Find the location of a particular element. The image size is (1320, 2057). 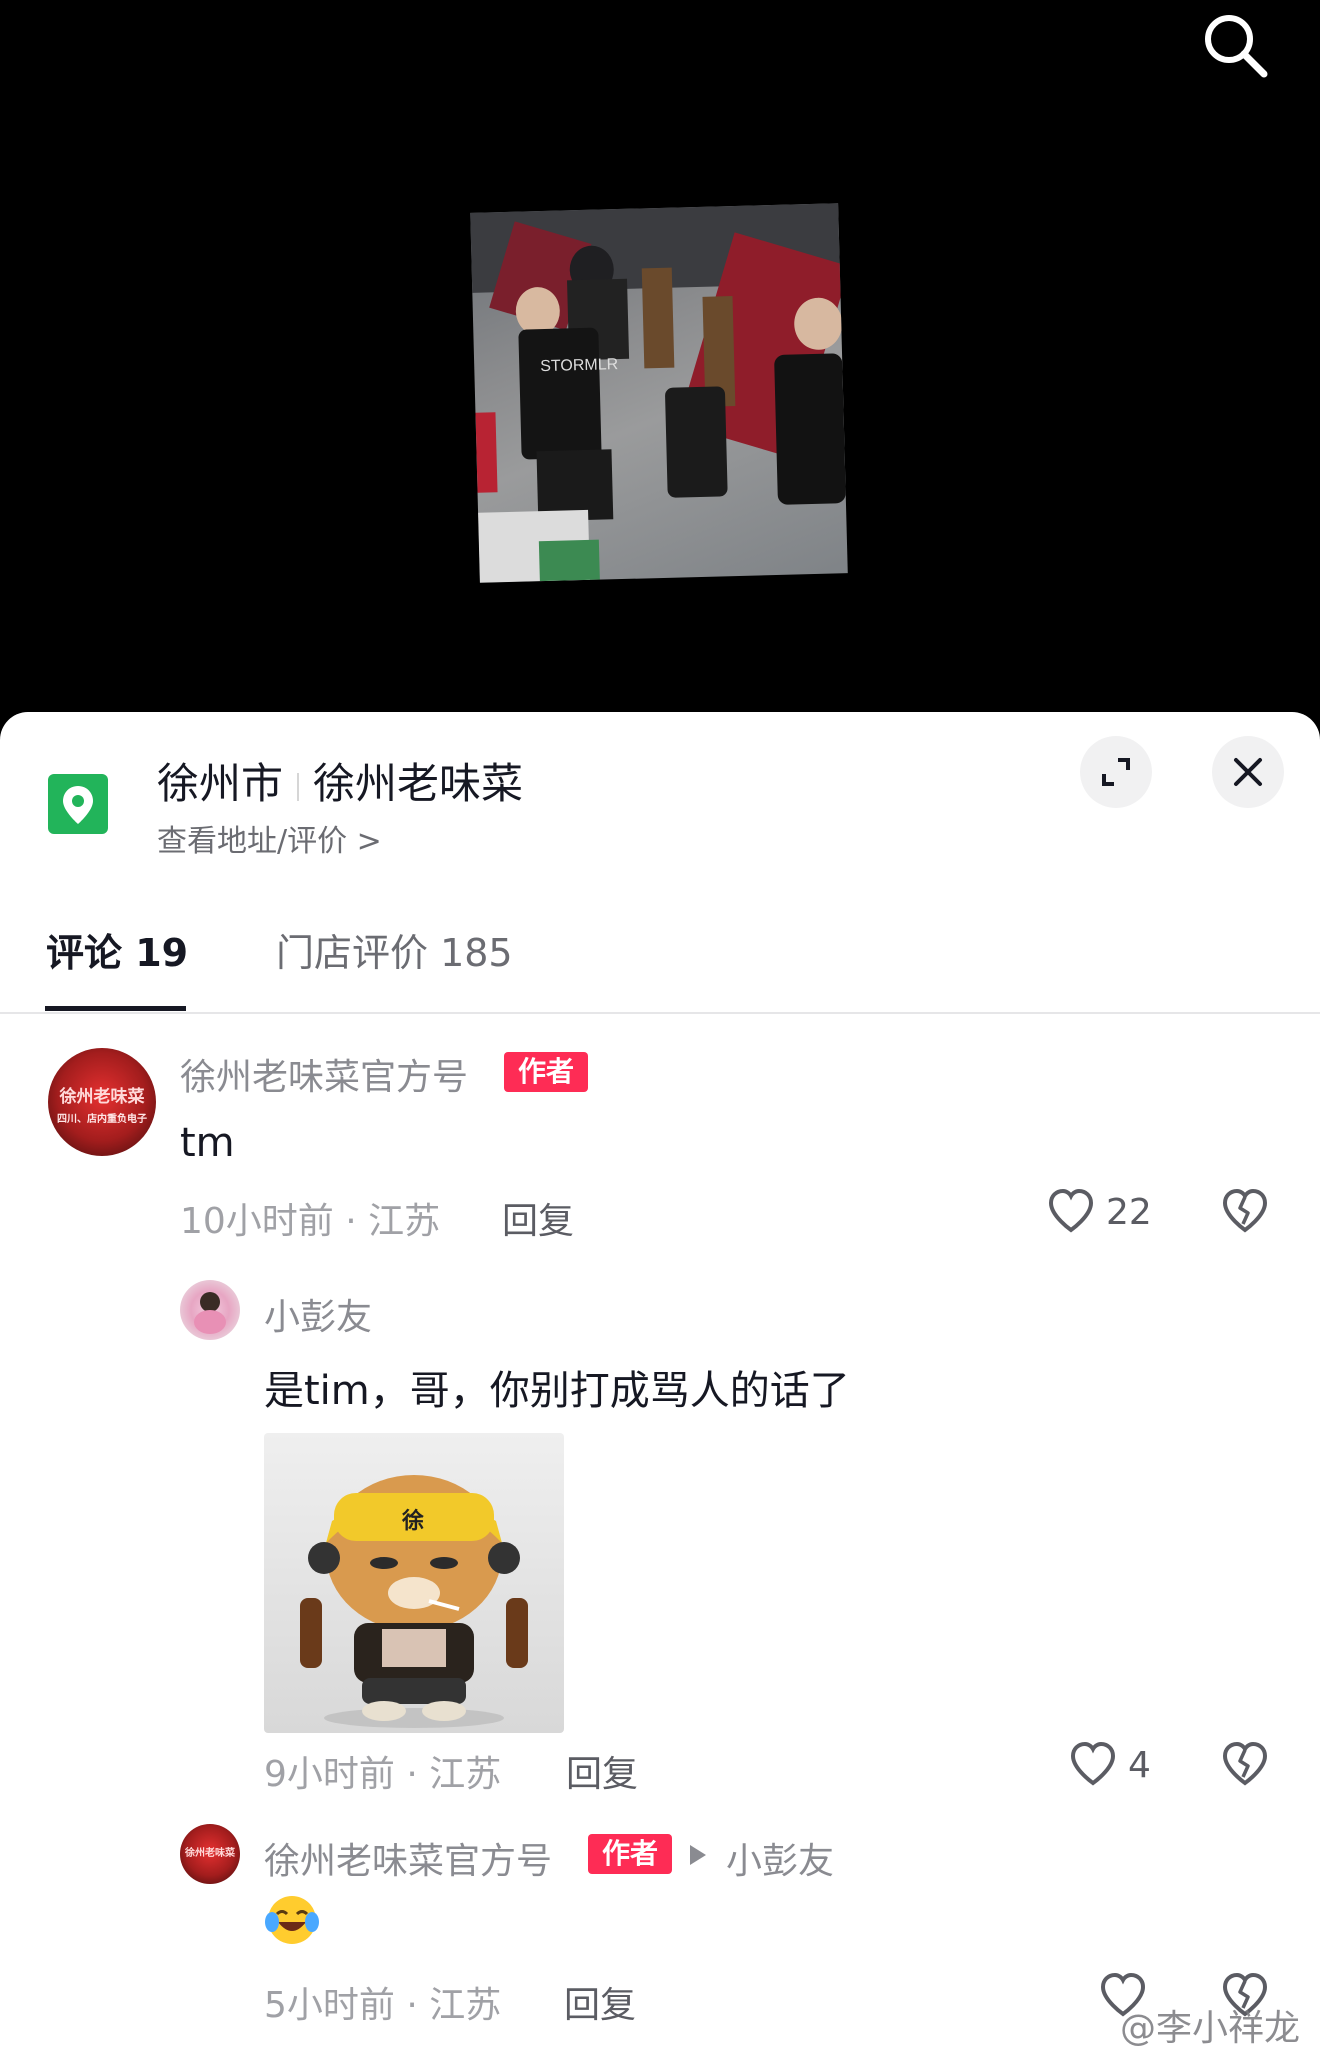

tab-divider is located at coordinates (660, 1013).